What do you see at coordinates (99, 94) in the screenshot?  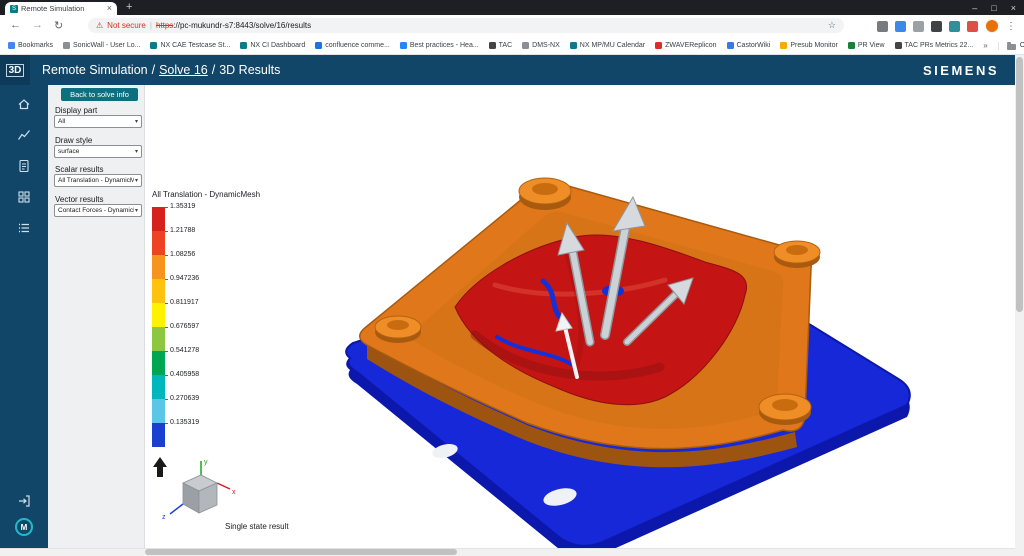 I see `back-to-solve-info-button: Back to solve info` at bounding box center [99, 94].